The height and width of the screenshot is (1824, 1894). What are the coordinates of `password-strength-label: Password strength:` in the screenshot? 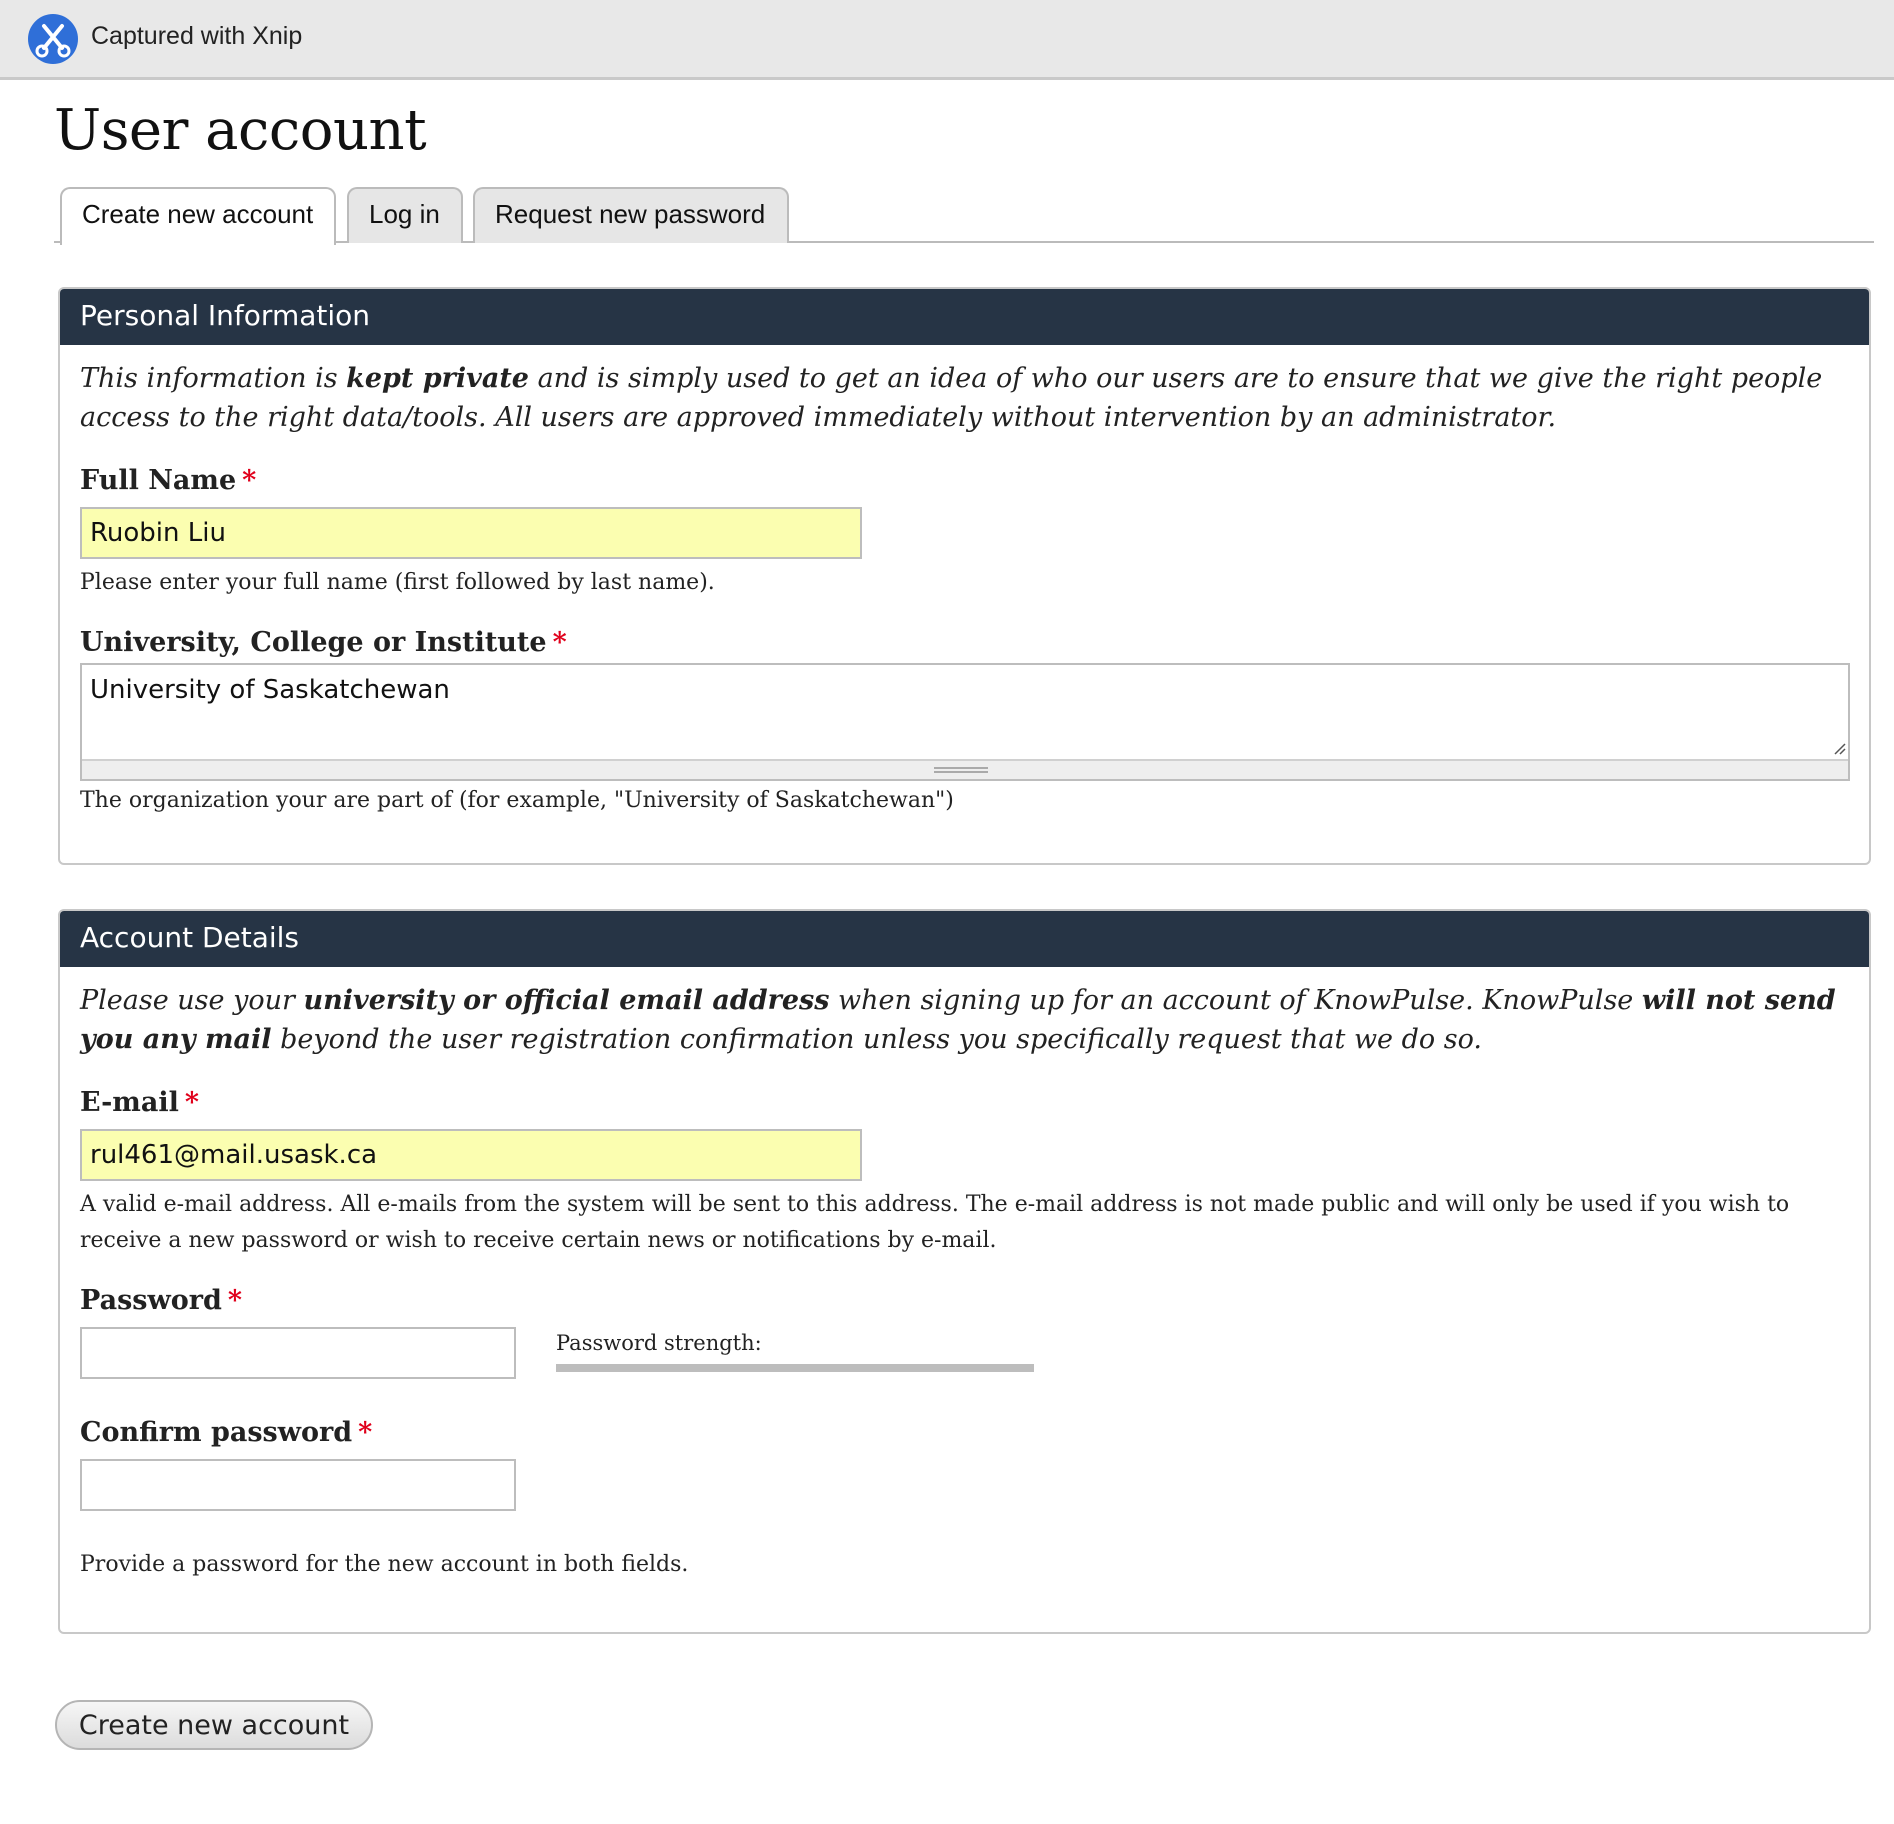 It's located at (659, 1343).